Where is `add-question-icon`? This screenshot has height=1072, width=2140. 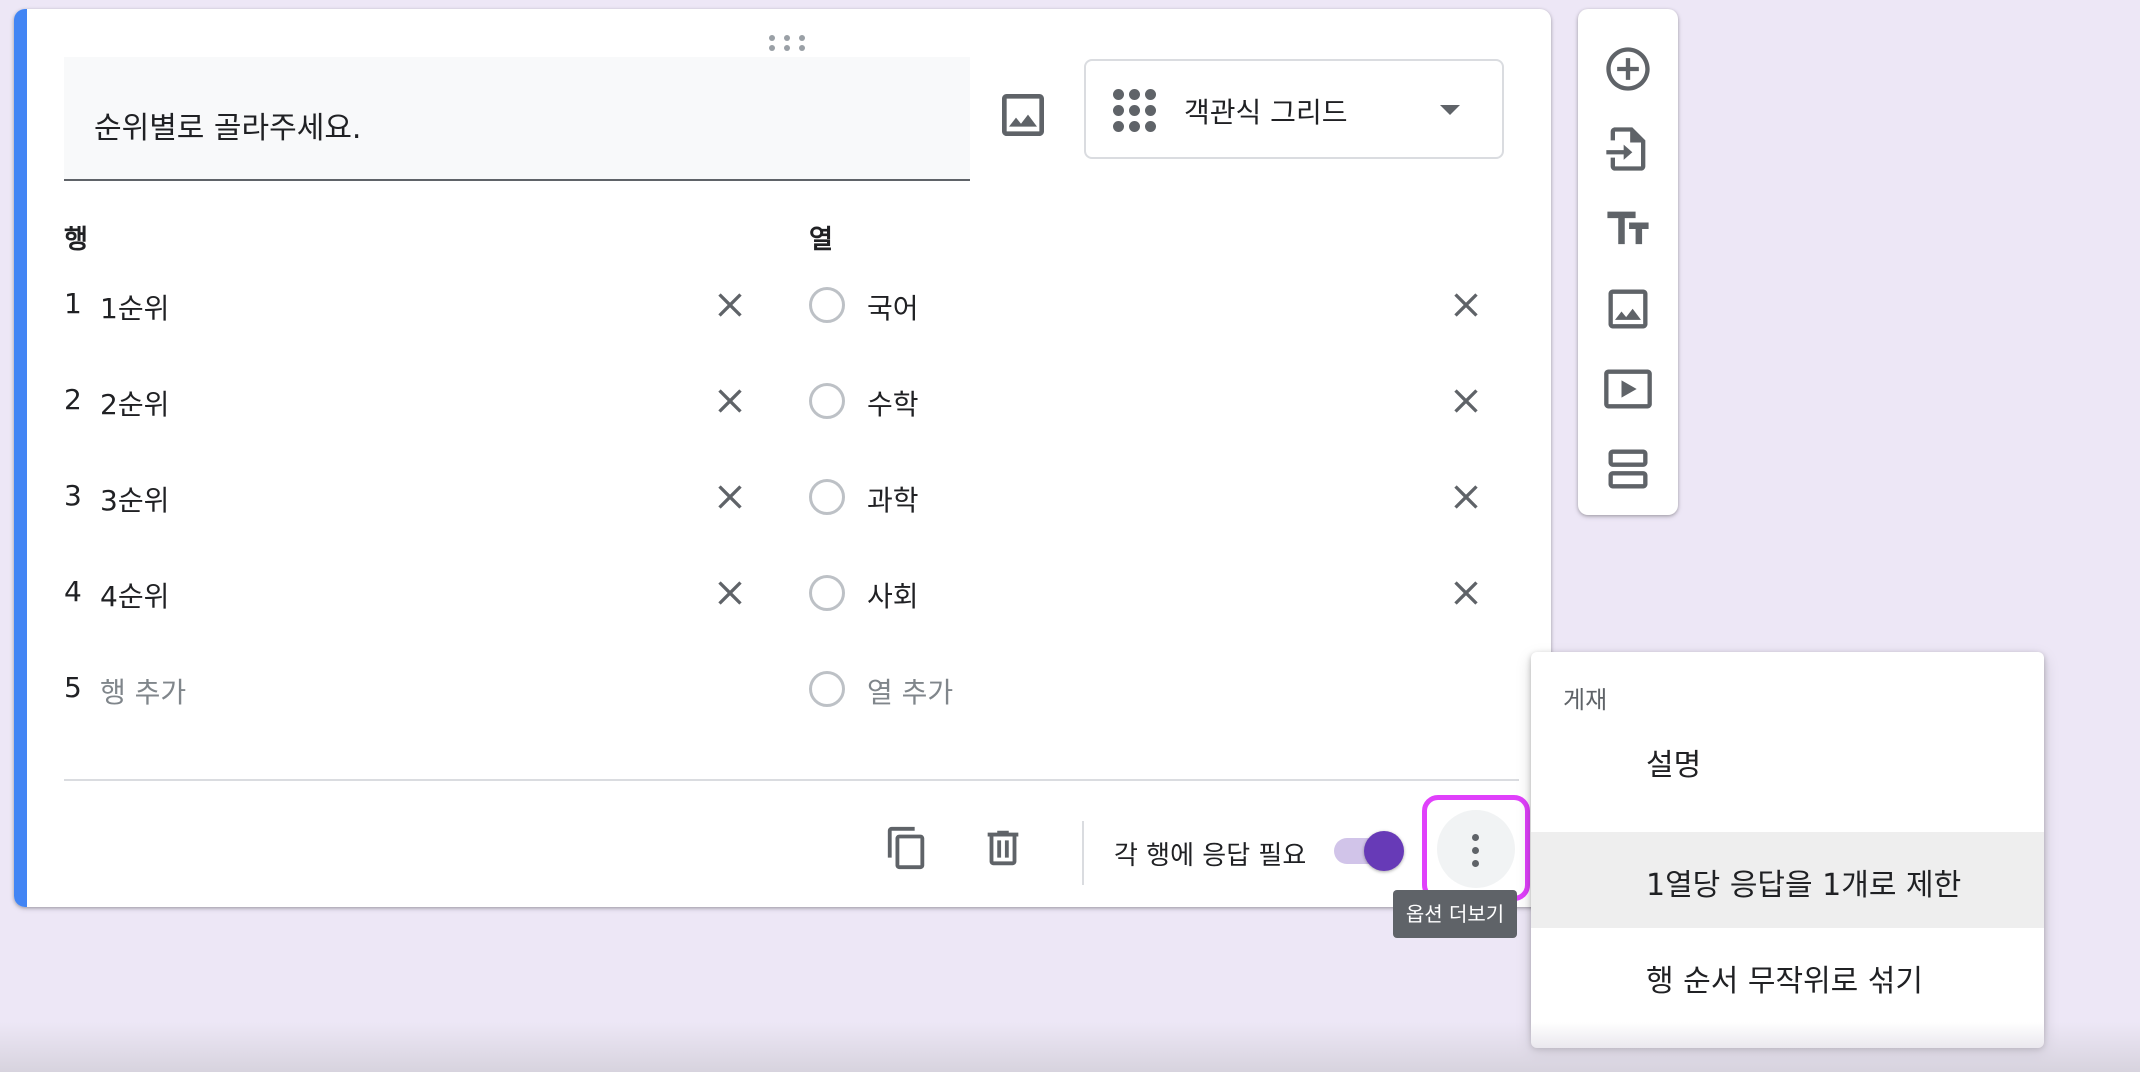 add-question-icon is located at coordinates (1628, 69).